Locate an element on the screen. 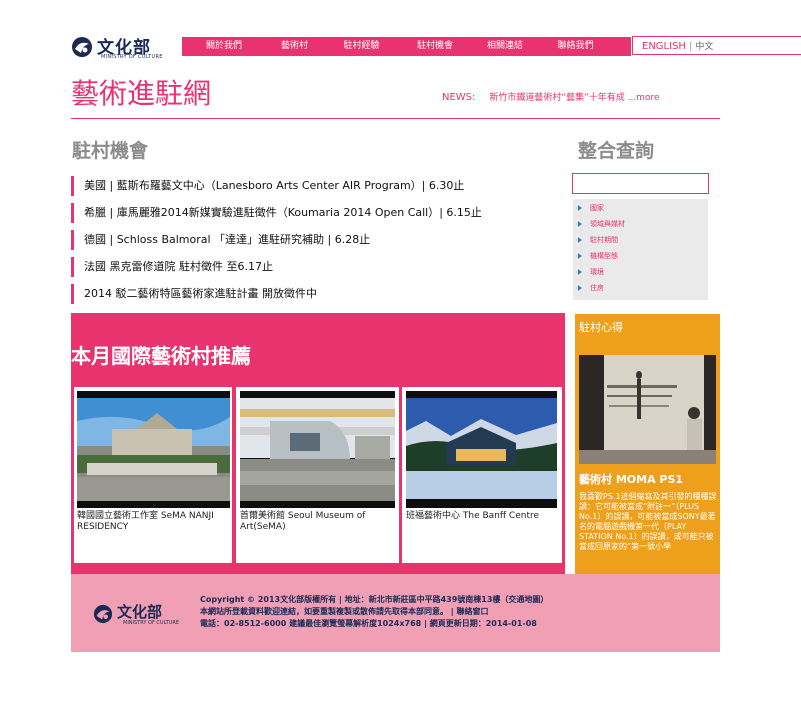 Image resolution: width=801 pixels, height=706 pixels. filter-institution-type: 機構型態 is located at coordinates (598, 256).